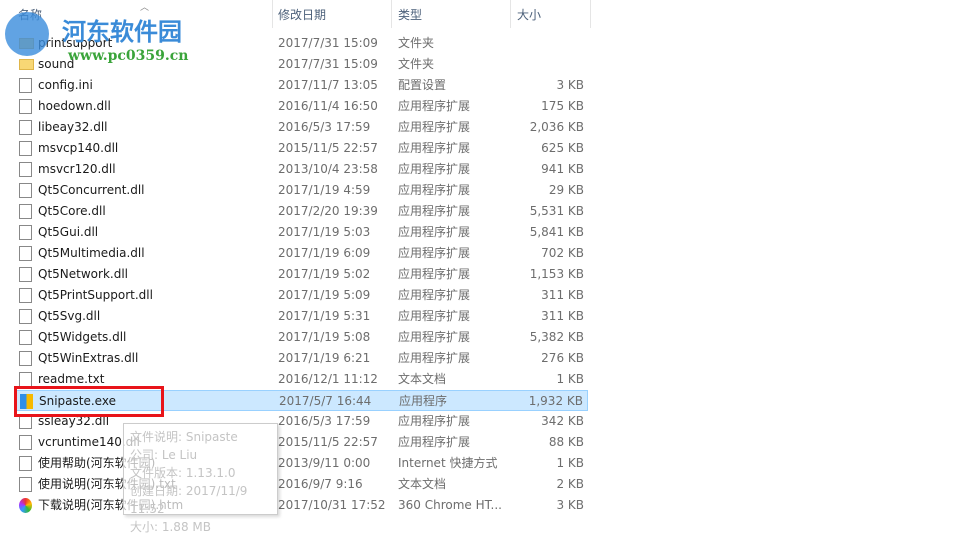 This screenshot has width=963, height=536. Describe the element at coordinates (83, 274) in the screenshot. I see `file-name: Qt5Network.dll` at that location.